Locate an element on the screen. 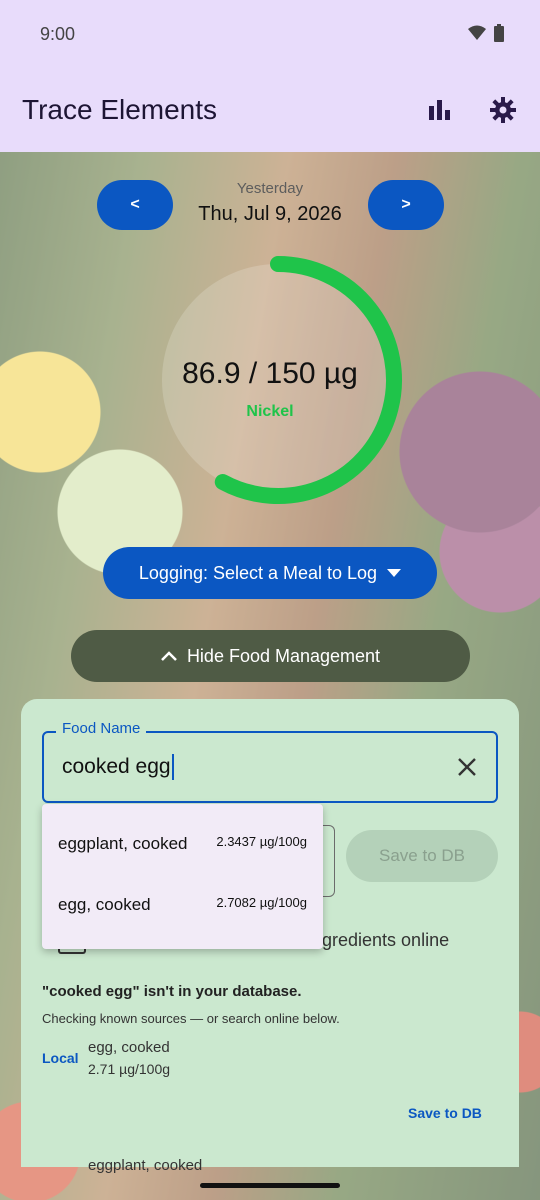 Image resolution: width=540 pixels, height=1200 pixels. status-icons is located at coordinates (486, 33).